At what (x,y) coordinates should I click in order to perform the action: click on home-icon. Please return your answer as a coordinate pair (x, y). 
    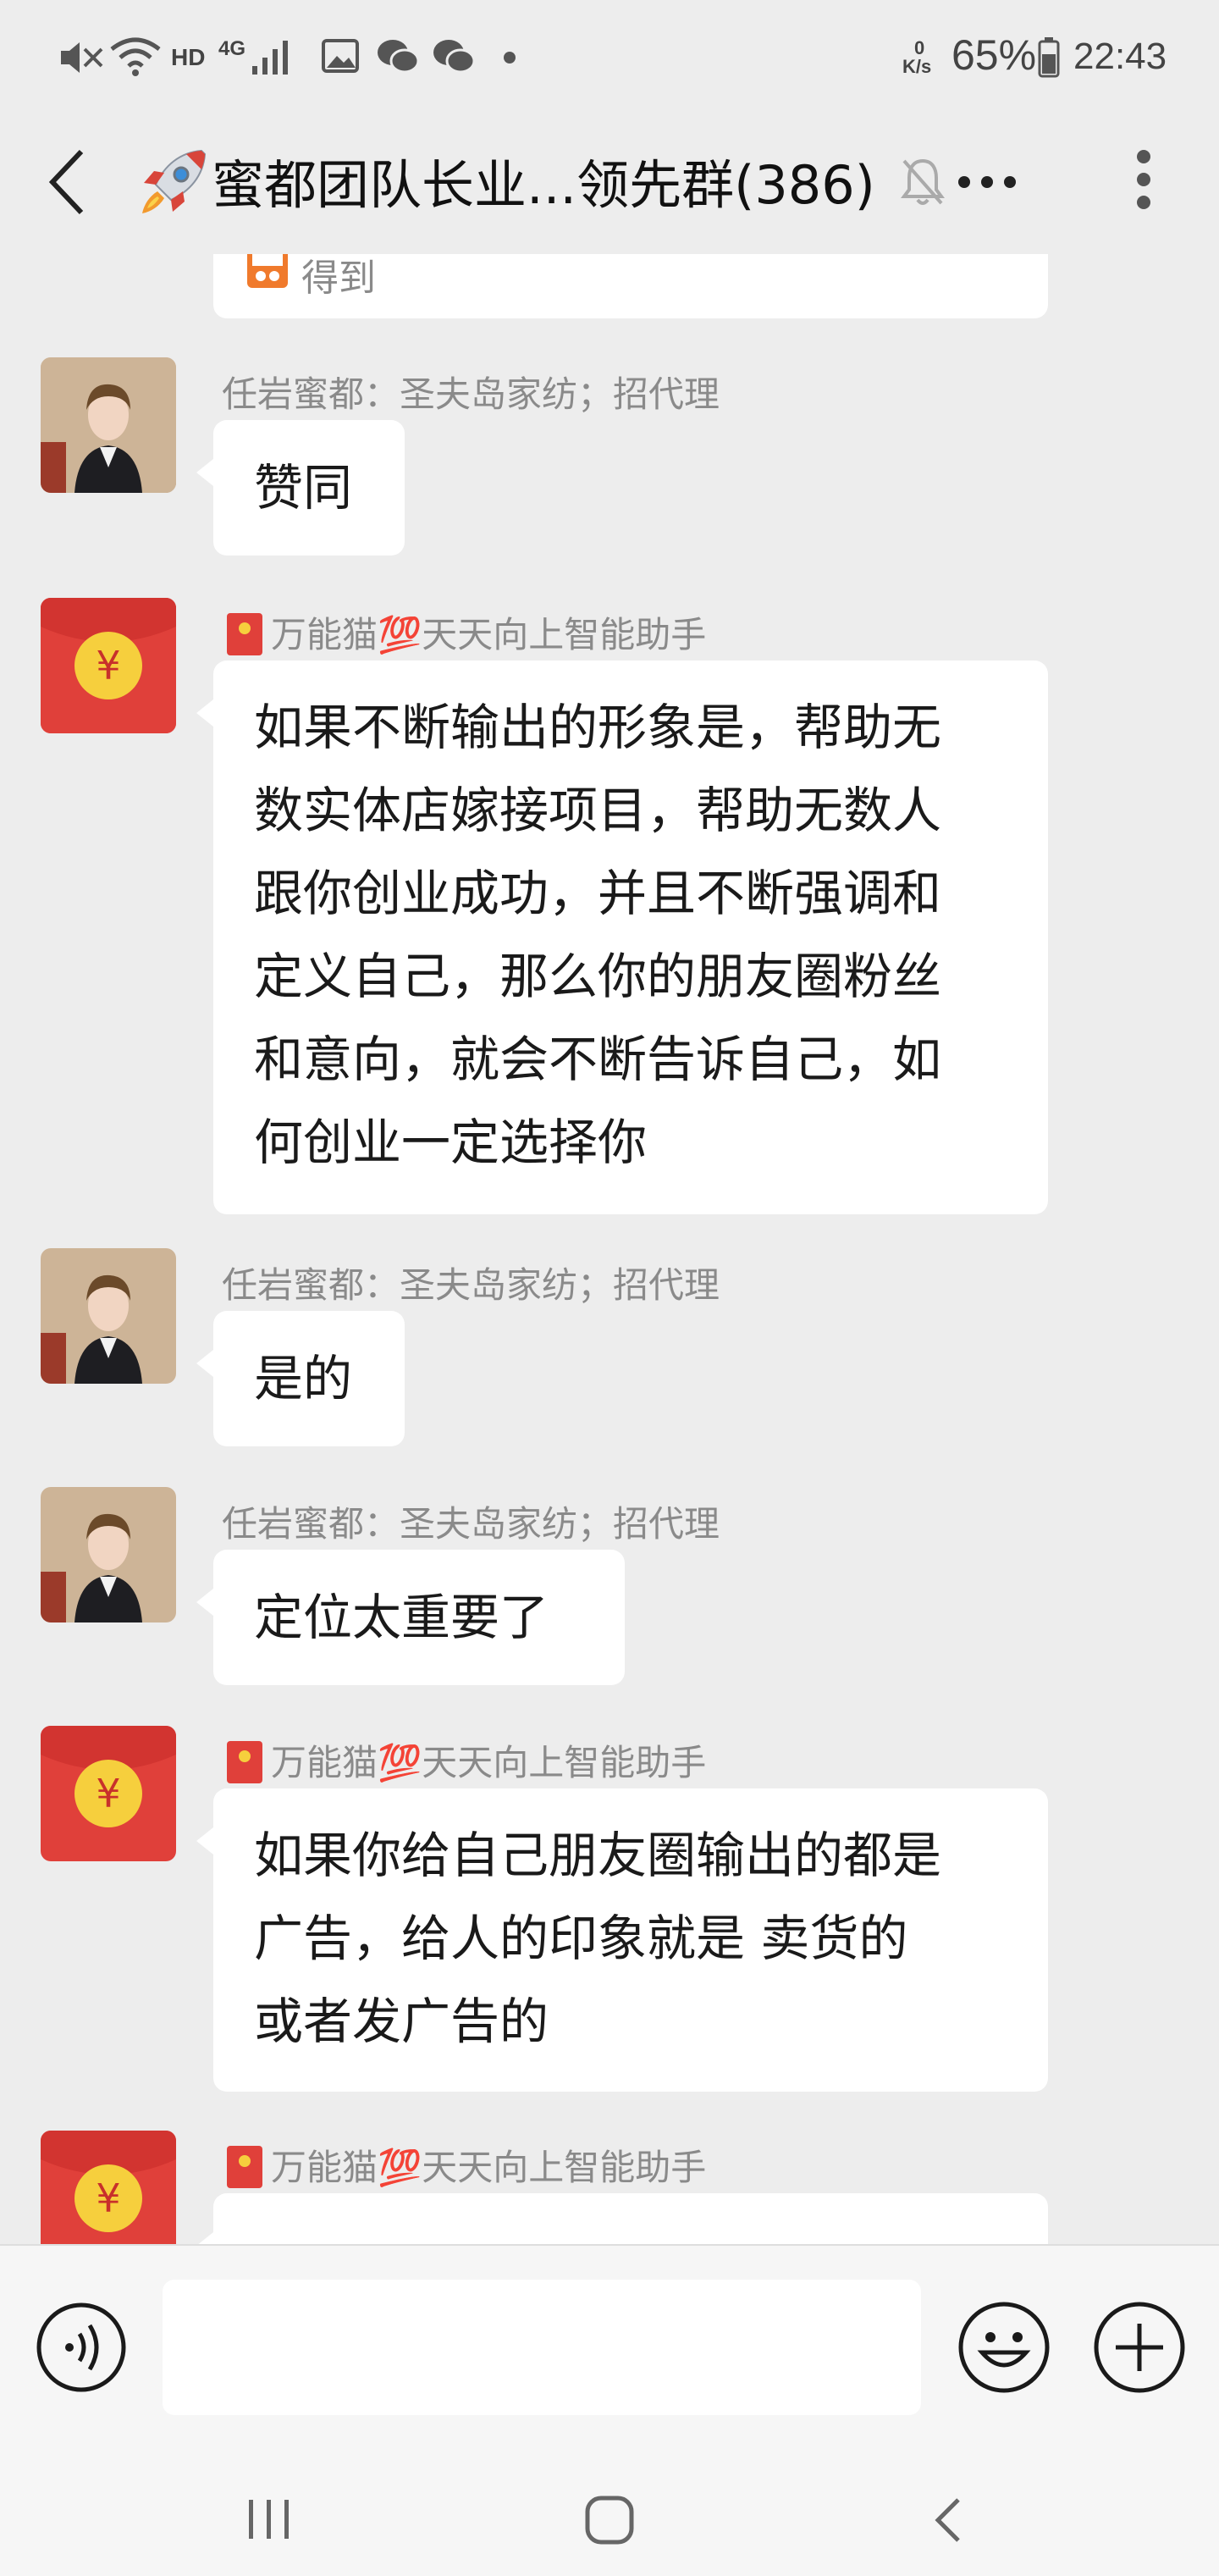
    Looking at the image, I should click on (609, 2520).